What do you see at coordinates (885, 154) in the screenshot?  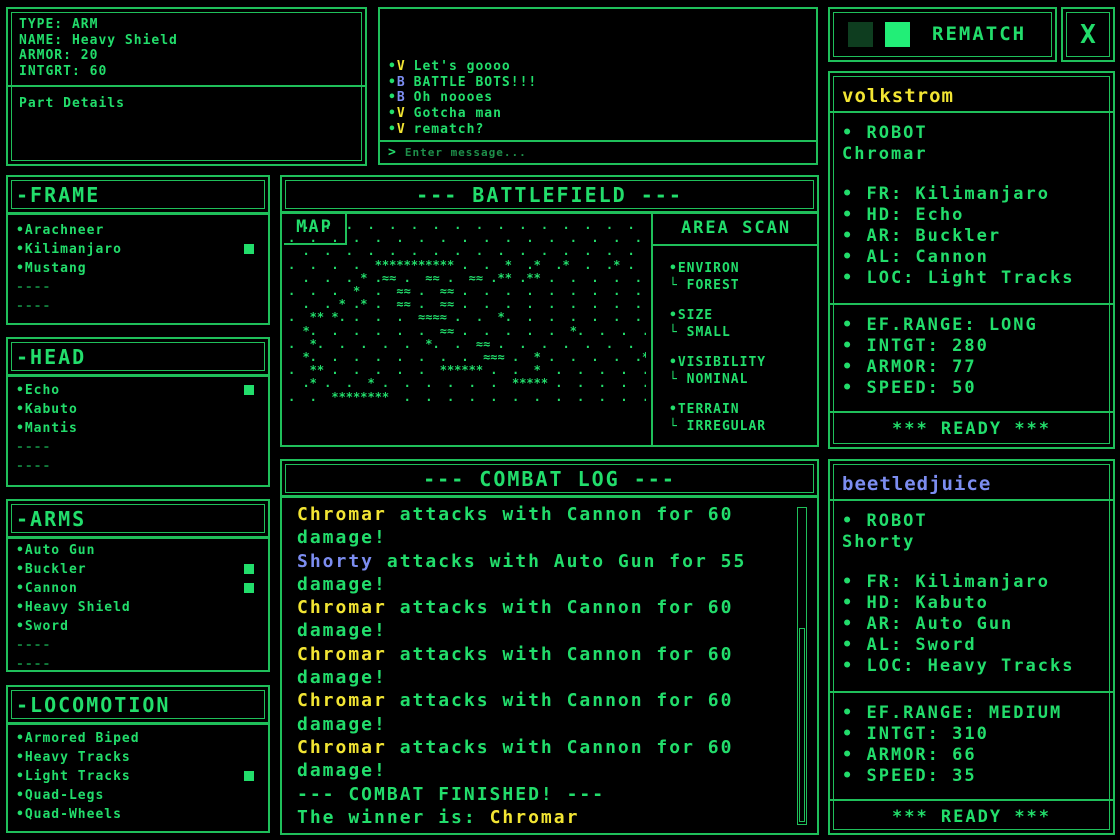 I see `player1-robot-name: Chromar` at bounding box center [885, 154].